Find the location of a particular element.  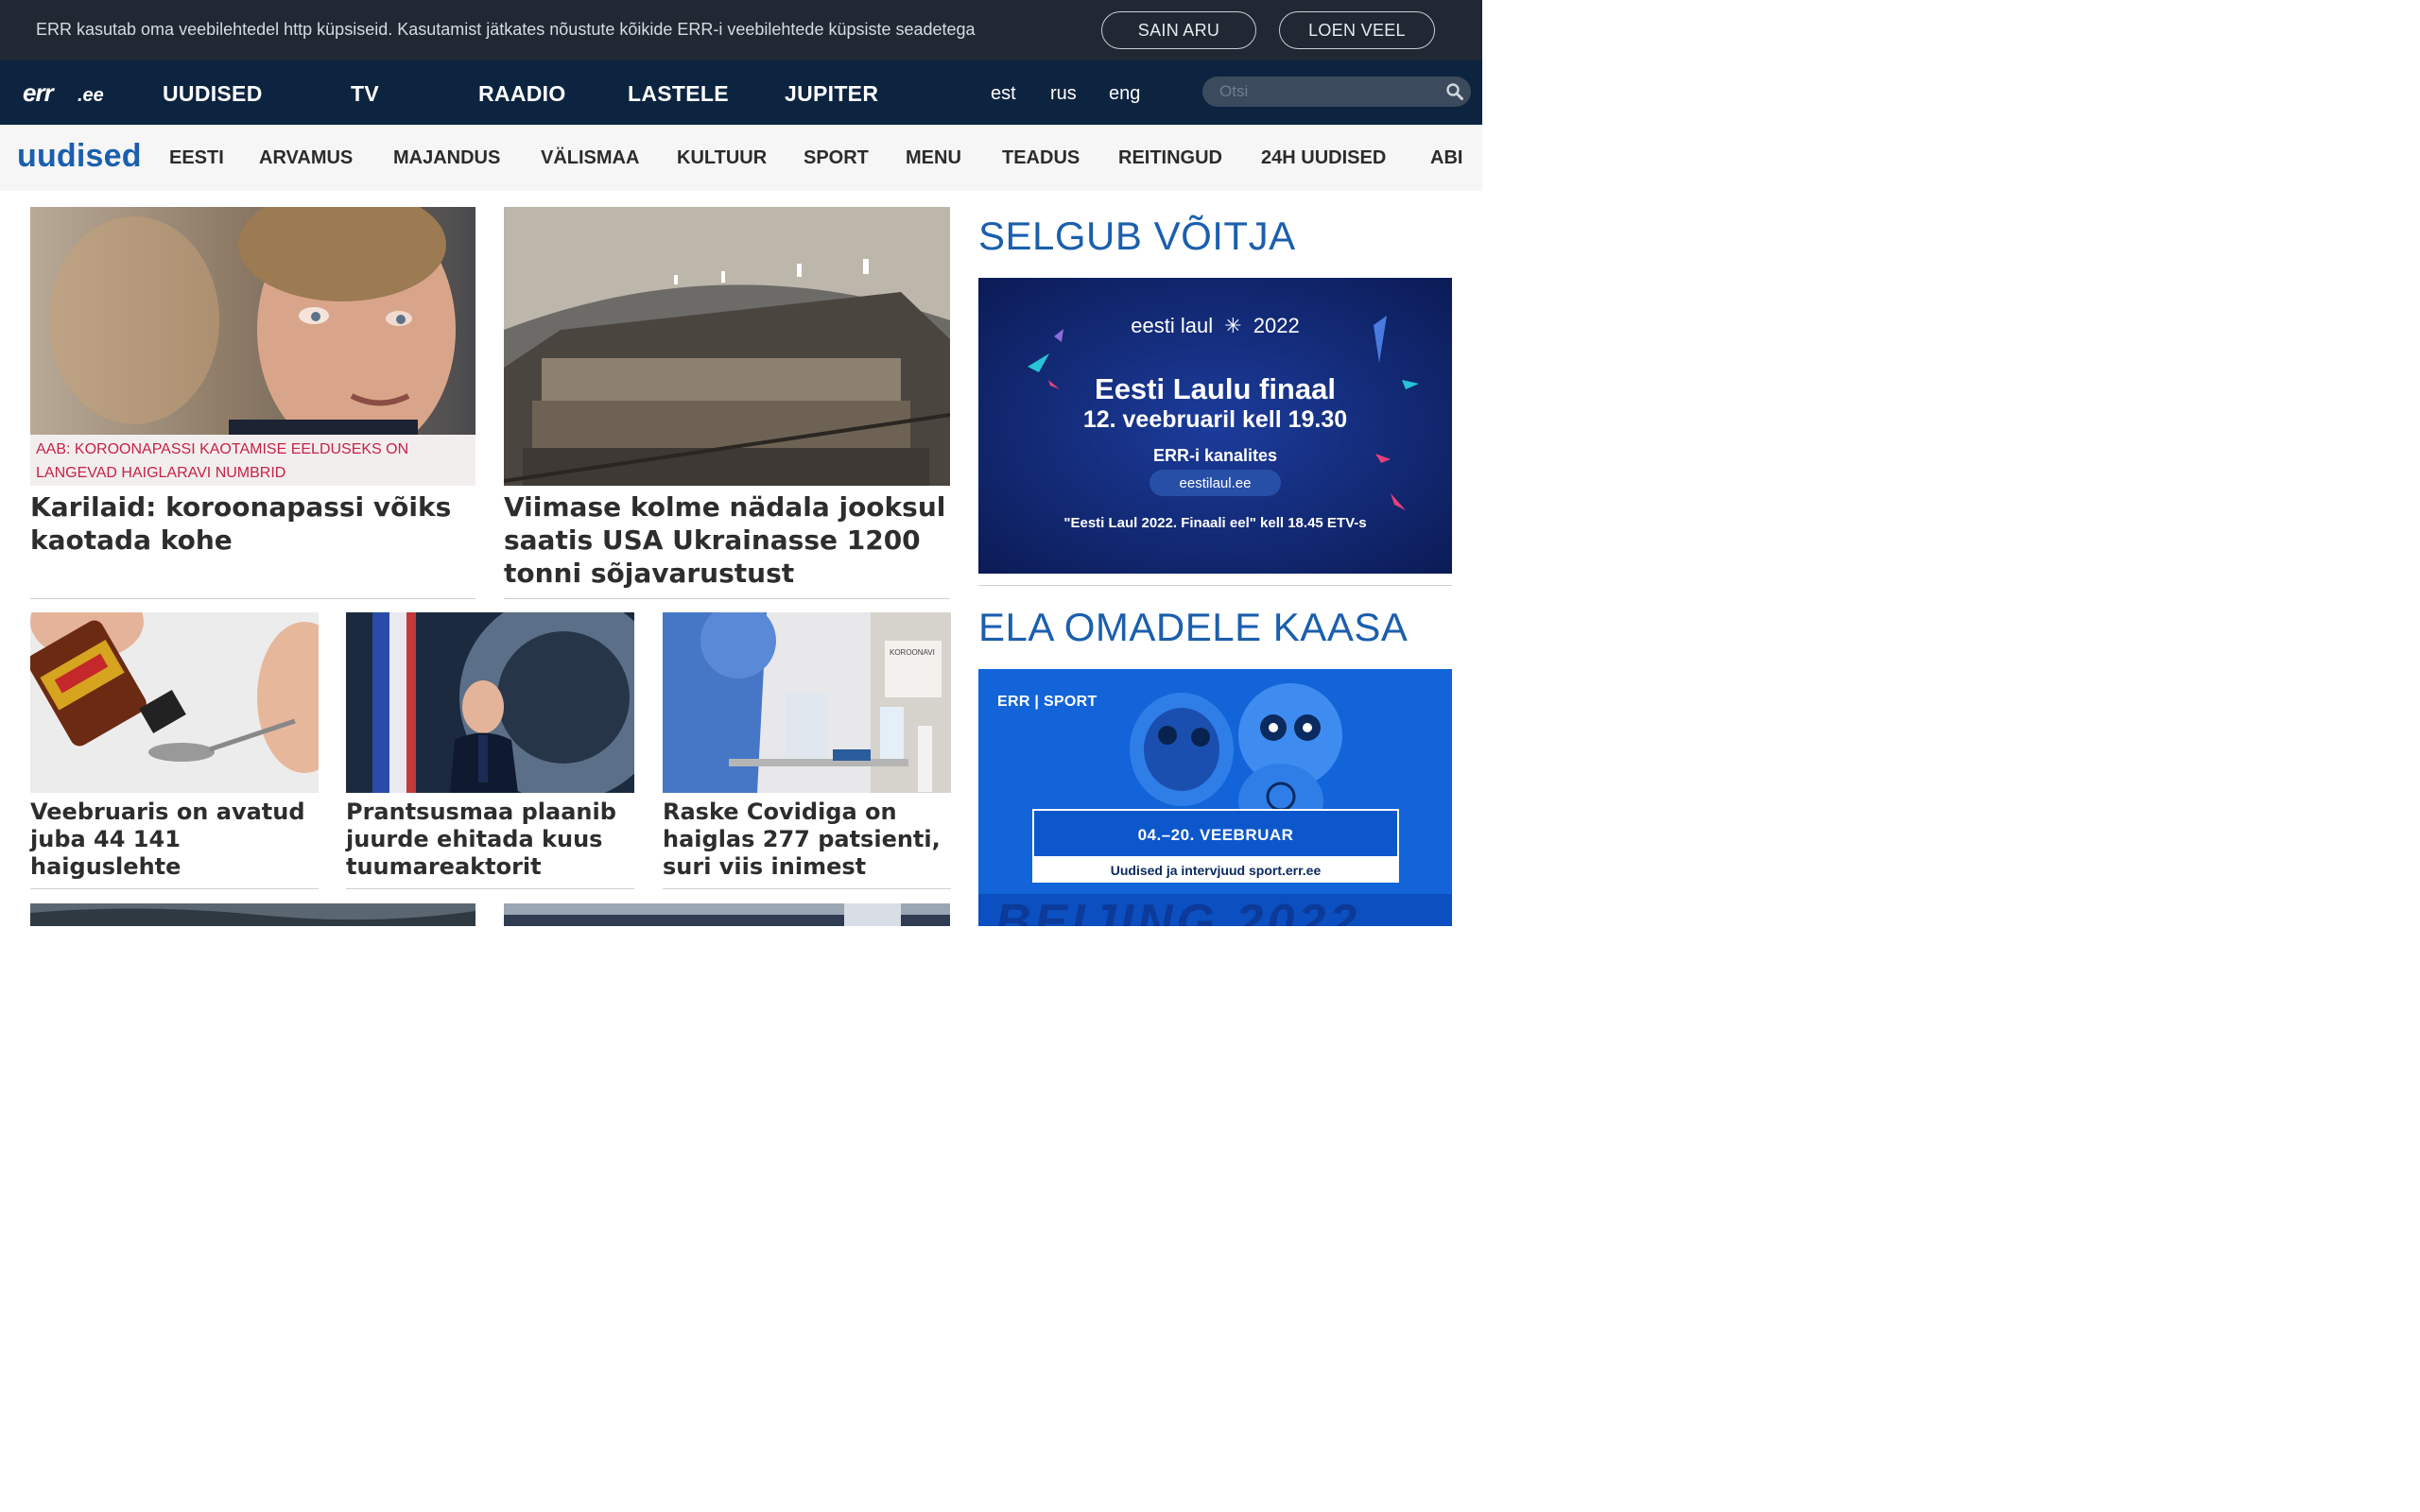

nav-uudised: UUDISED is located at coordinates (213, 94).